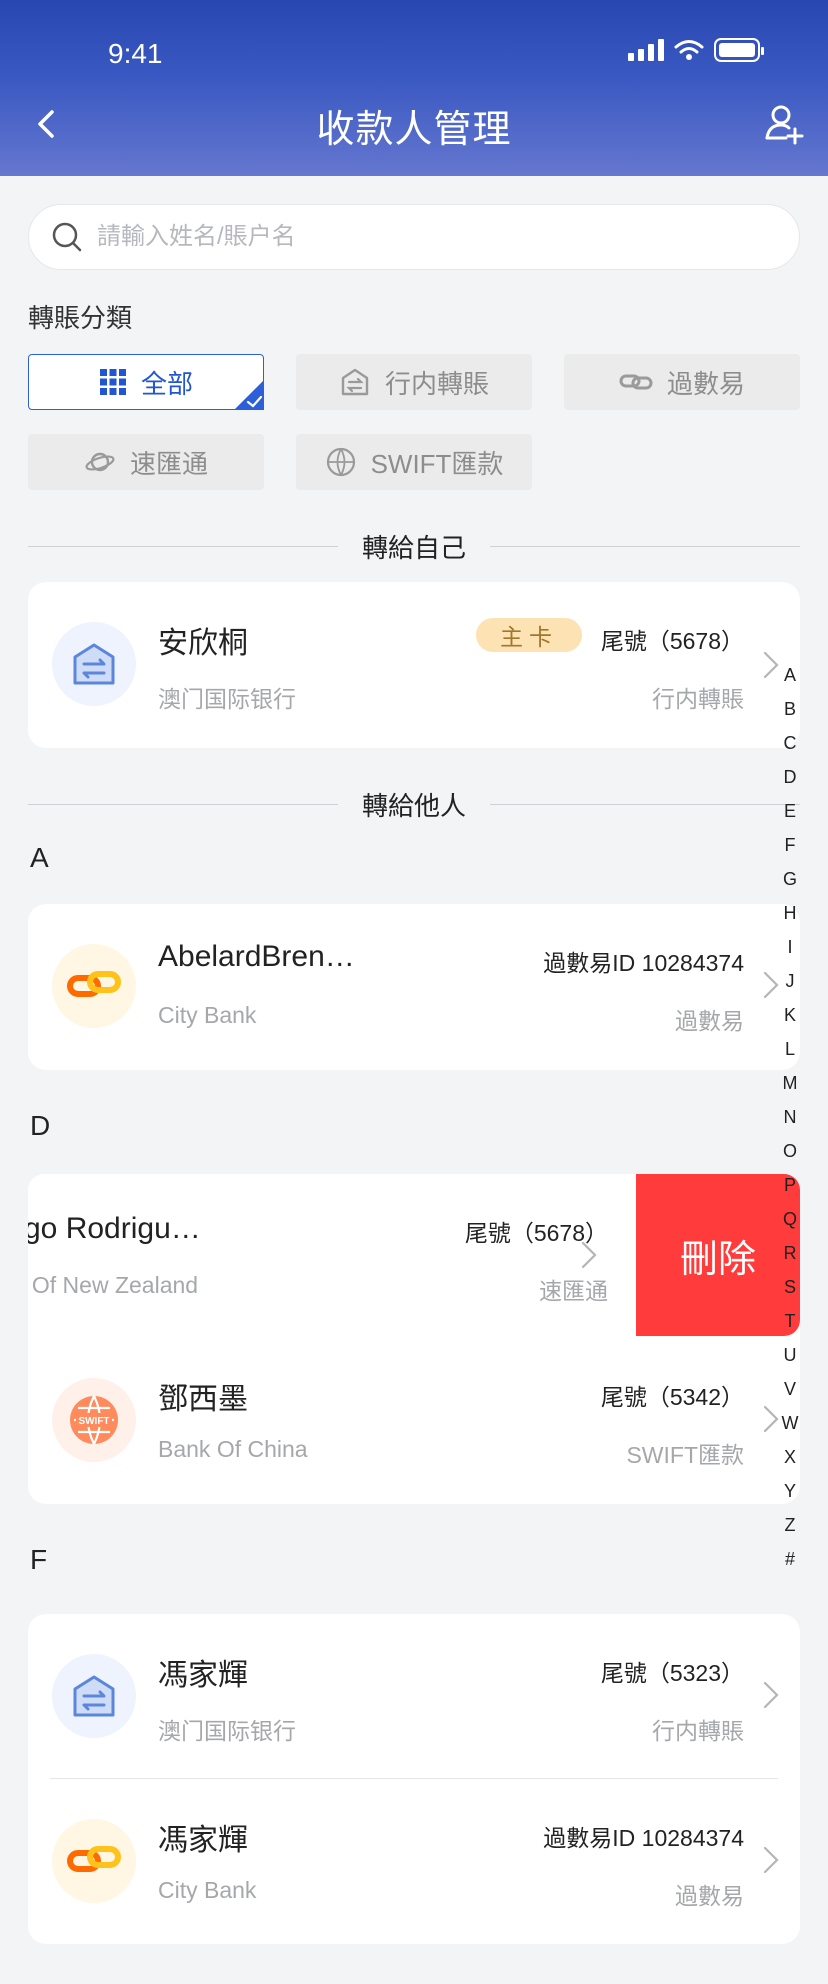  What do you see at coordinates (529, 635) in the screenshot?
I see `primary-card-badge: 主卡` at bounding box center [529, 635].